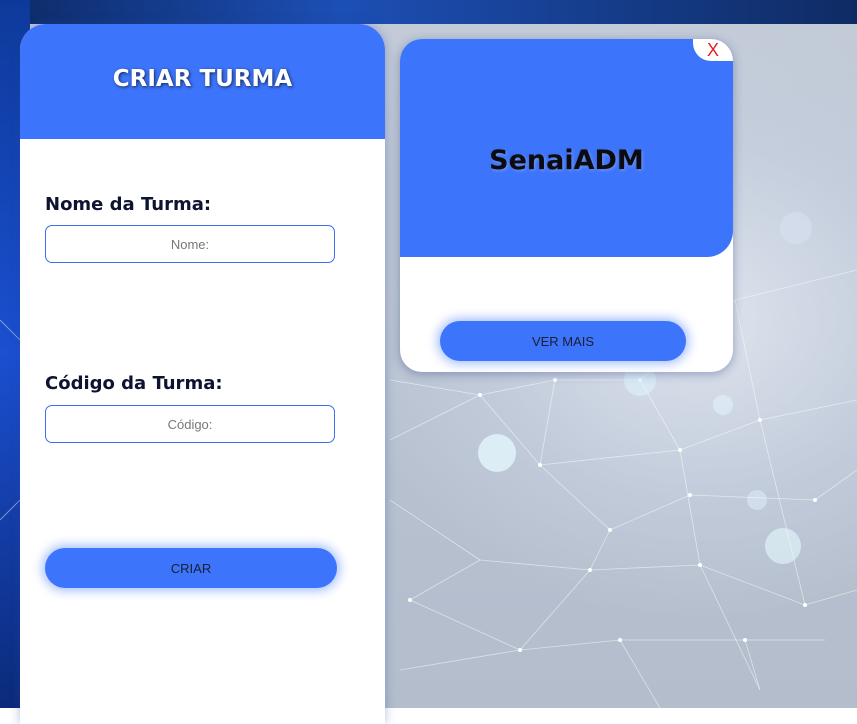 The image size is (857, 724). I want to click on class-card-header: SenaiADM, so click(566, 148).